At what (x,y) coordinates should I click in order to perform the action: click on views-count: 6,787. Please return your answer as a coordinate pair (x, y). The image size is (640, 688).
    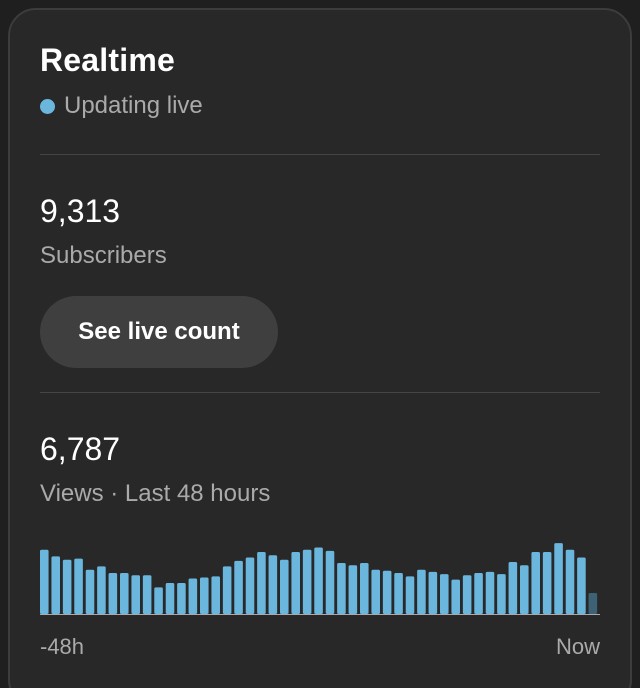
    Looking at the image, I should click on (80, 449).